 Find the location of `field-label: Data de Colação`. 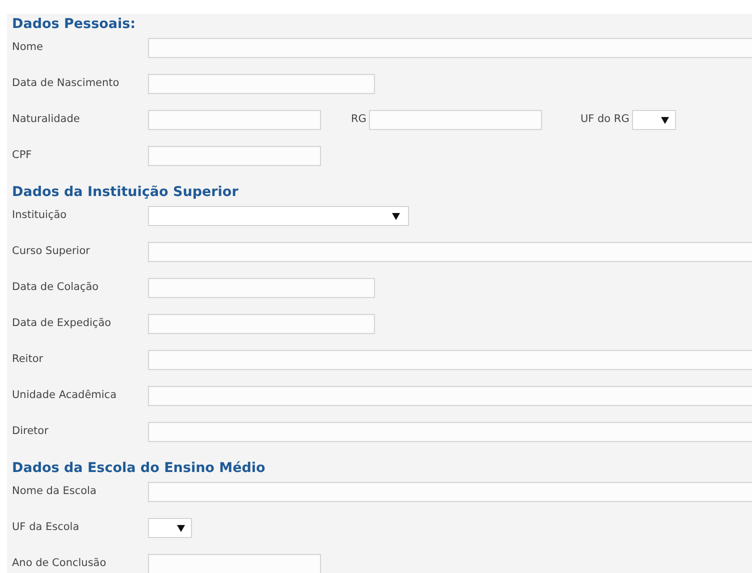

field-label: Data de Colação is located at coordinates (56, 286).